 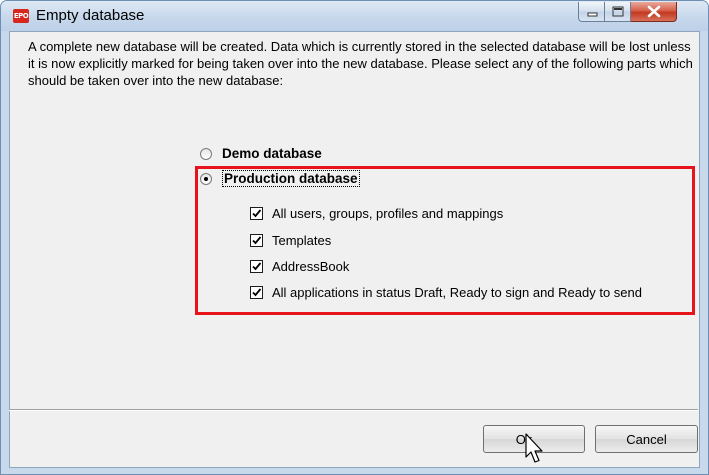 What do you see at coordinates (388, 213) in the screenshot?
I see `users-checkbox-label: All users, groups, profiles and mappings` at bounding box center [388, 213].